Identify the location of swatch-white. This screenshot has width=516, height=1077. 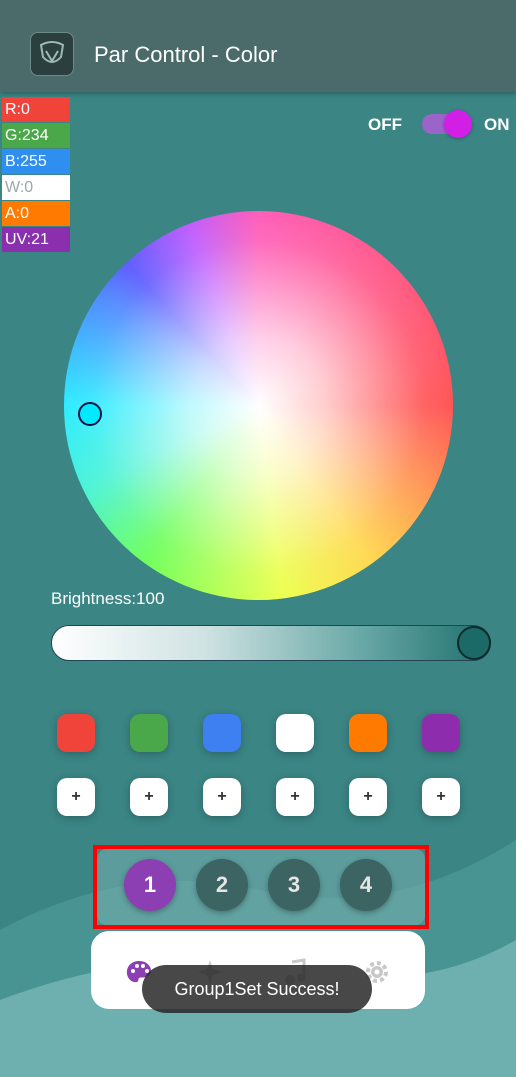
(295, 733).